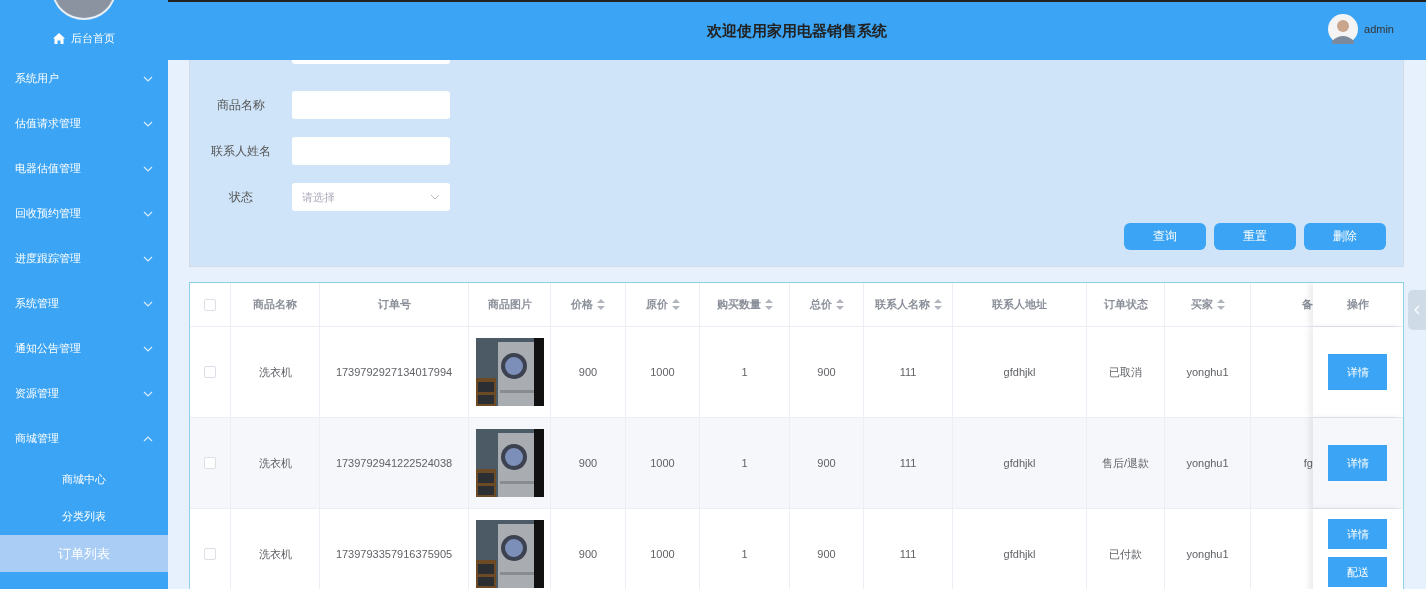 The image size is (1426, 589). I want to click on user-name: admin, so click(1379, 29).